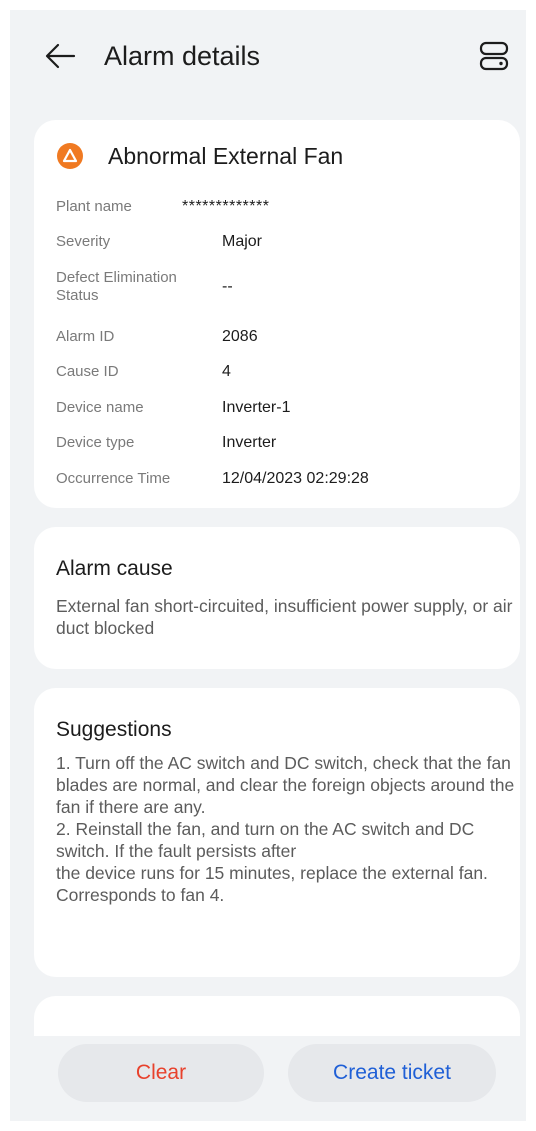  What do you see at coordinates (116, 286) in the screenshot?
I see `field-label: Defect Elimination Status` at bounding box center [116, 286].